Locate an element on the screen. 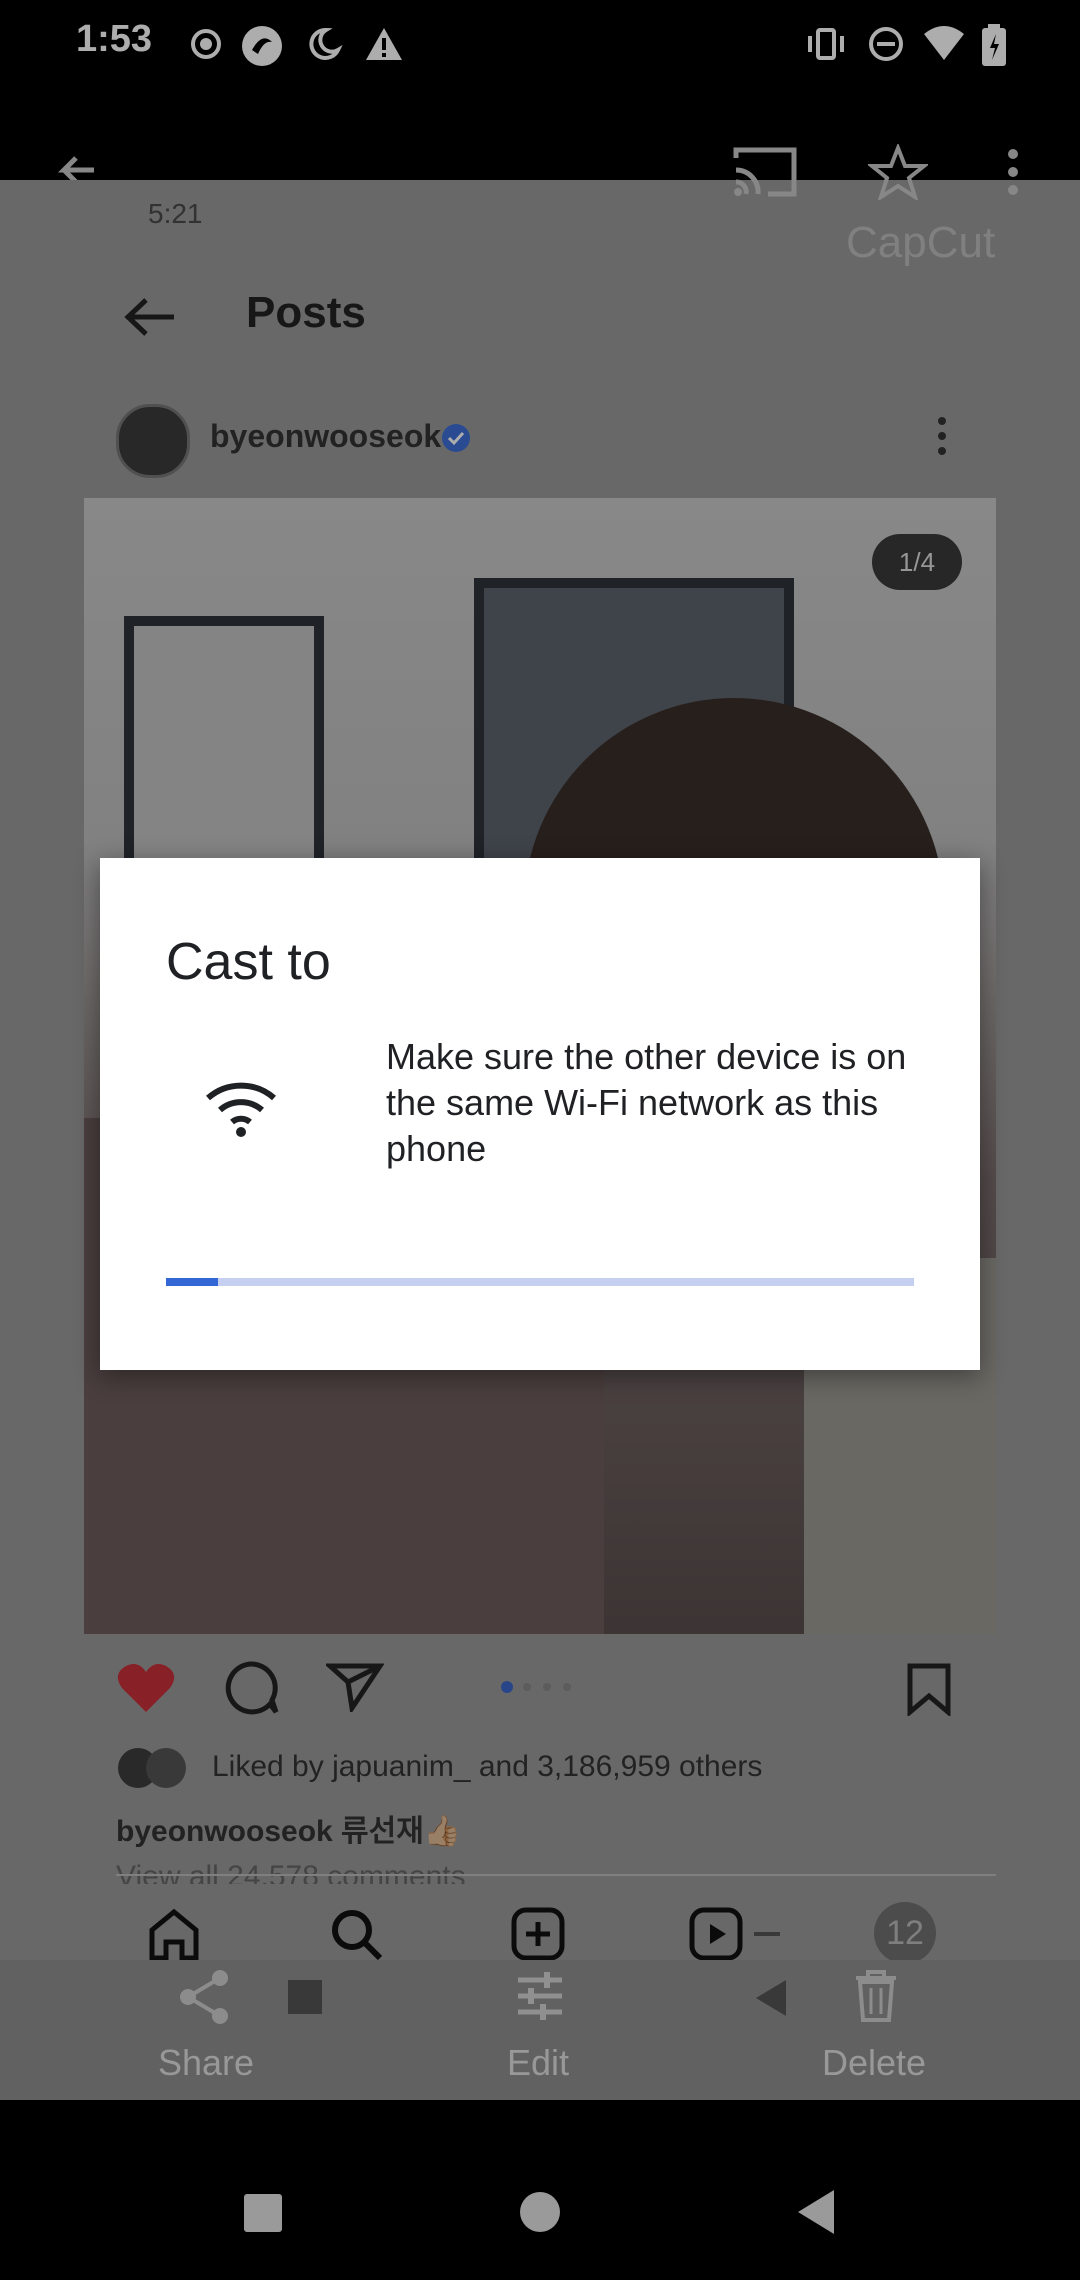  system-nav-bar is located at coordinates (540, 2190).